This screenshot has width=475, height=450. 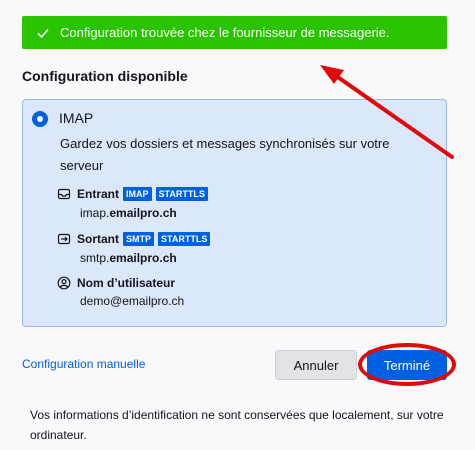 I want to click on username-row: Nom d’utilisateur, so click(x=118, y=283).